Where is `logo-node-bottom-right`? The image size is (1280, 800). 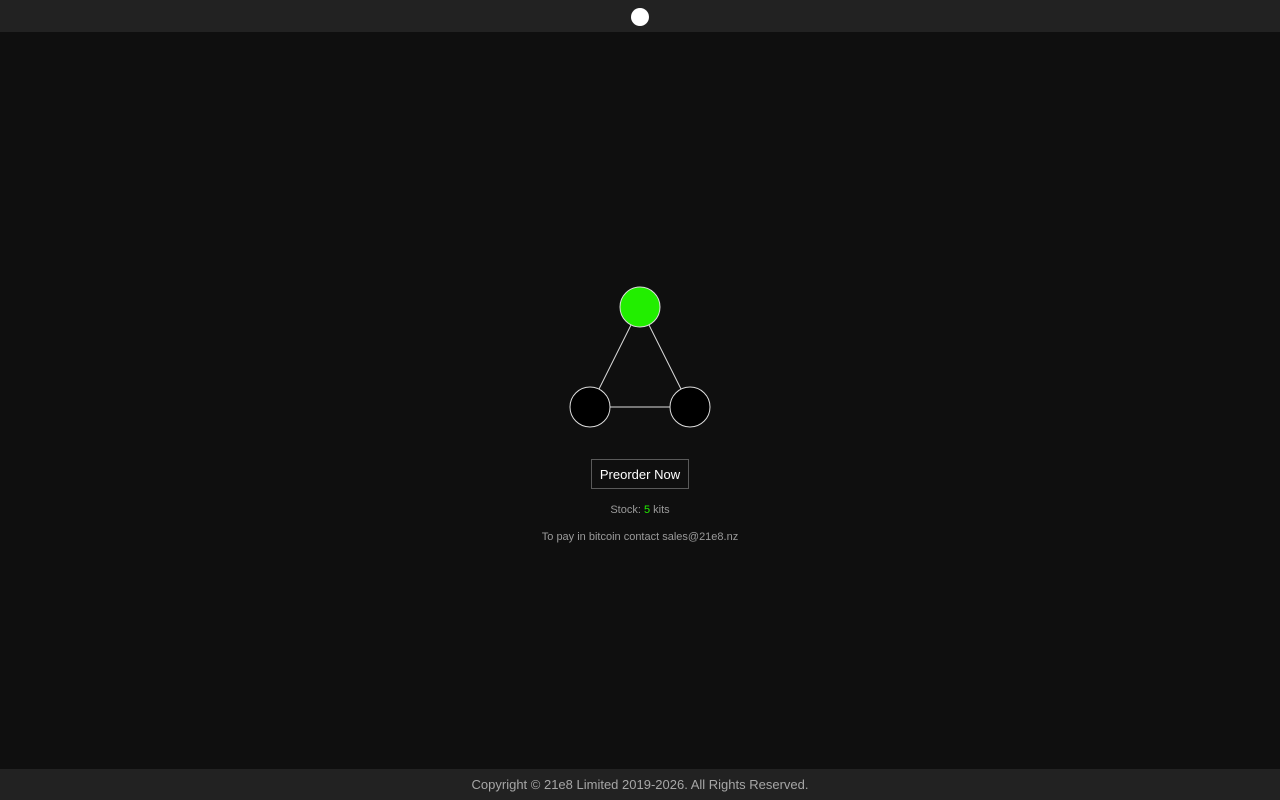 logo-node-bottom-right is located at coordinates (690, 407).